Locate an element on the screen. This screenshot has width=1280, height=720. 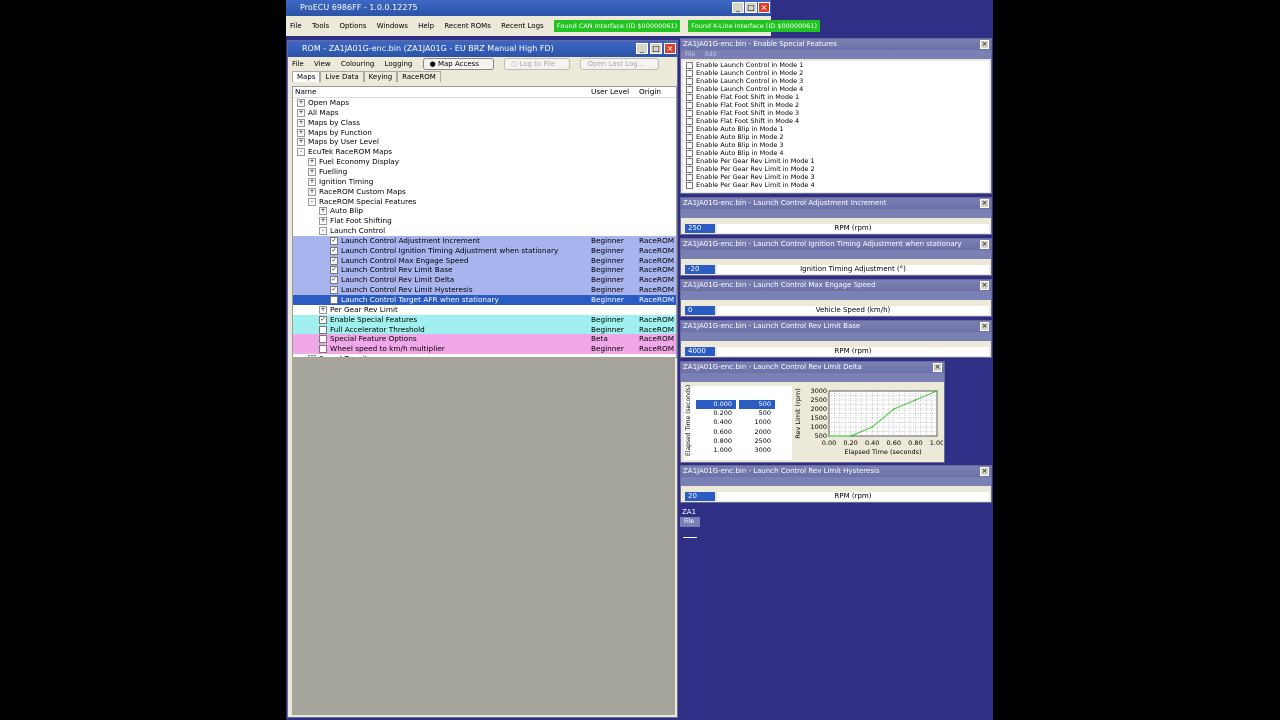
tree-row: ✓ Enable Special Features Beginner RaceROM is located at coordinates (484, 319).